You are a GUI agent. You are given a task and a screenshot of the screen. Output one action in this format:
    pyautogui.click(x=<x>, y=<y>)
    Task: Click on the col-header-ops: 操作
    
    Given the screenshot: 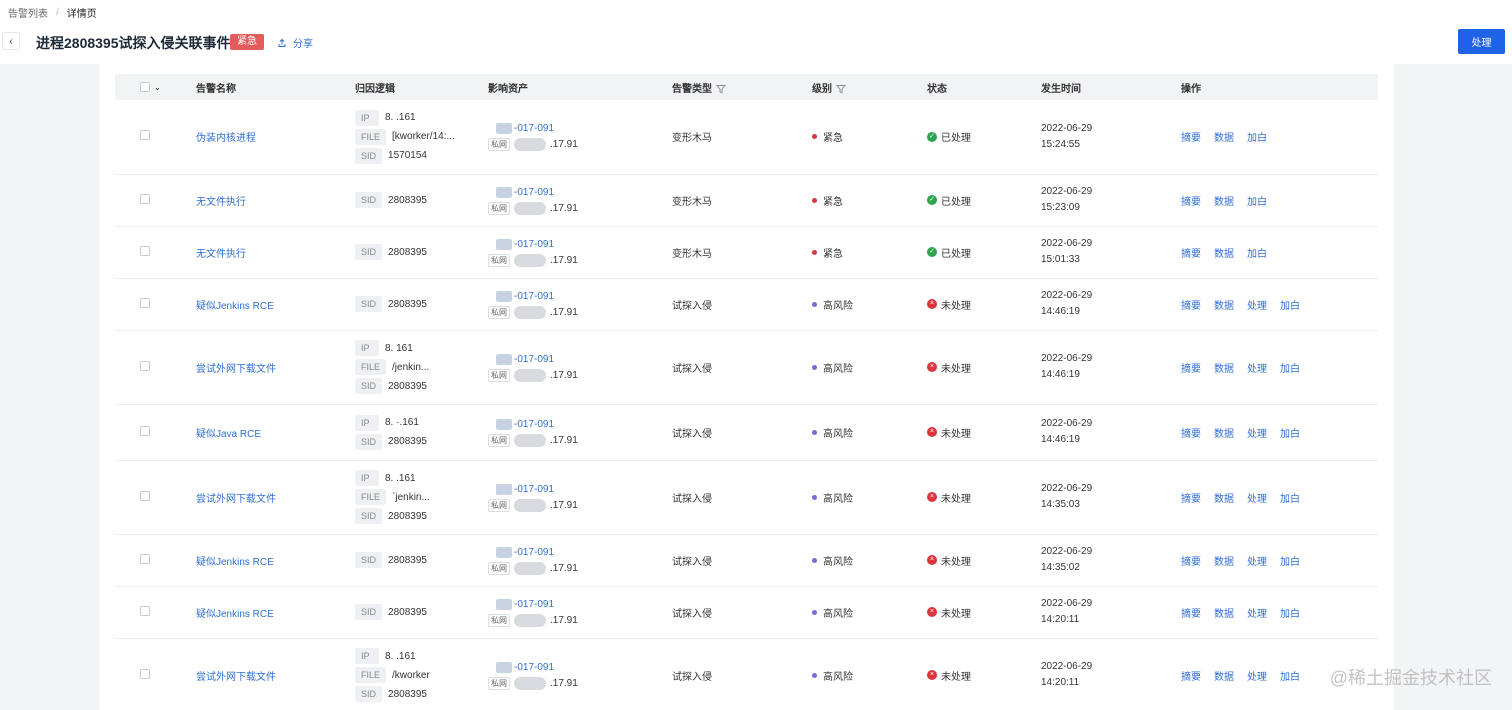 What is the action you would take?
    pyautogui.click(x=1191, y=89)
    